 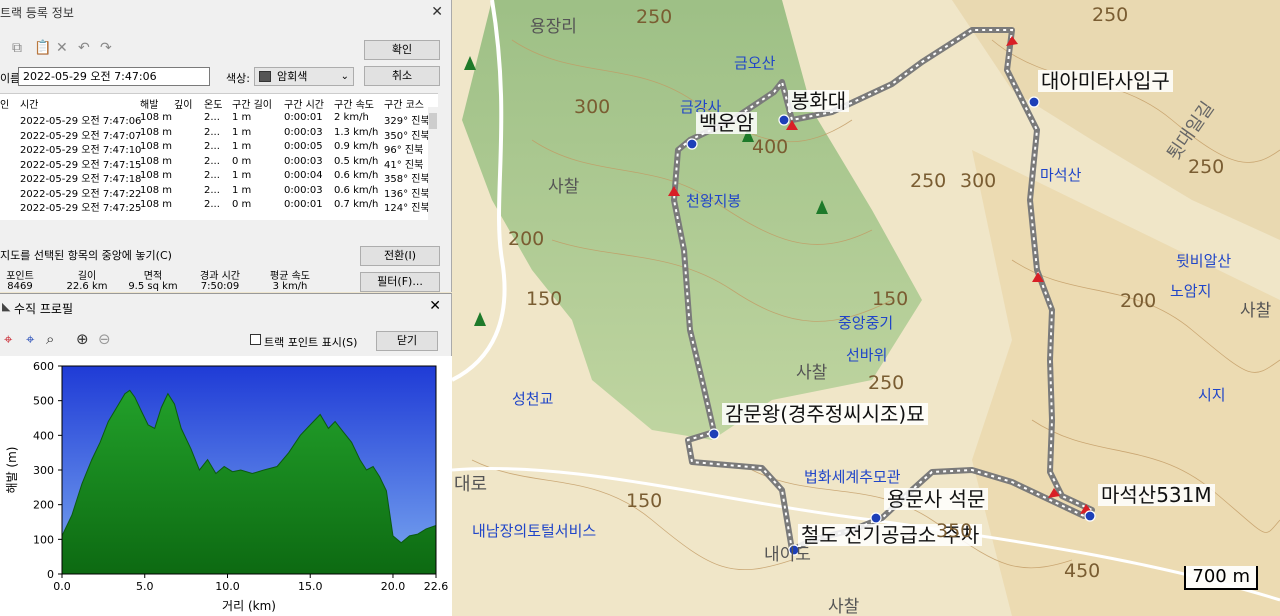 I want to click on summary-header: 포인트, so click(x=20, y=276).